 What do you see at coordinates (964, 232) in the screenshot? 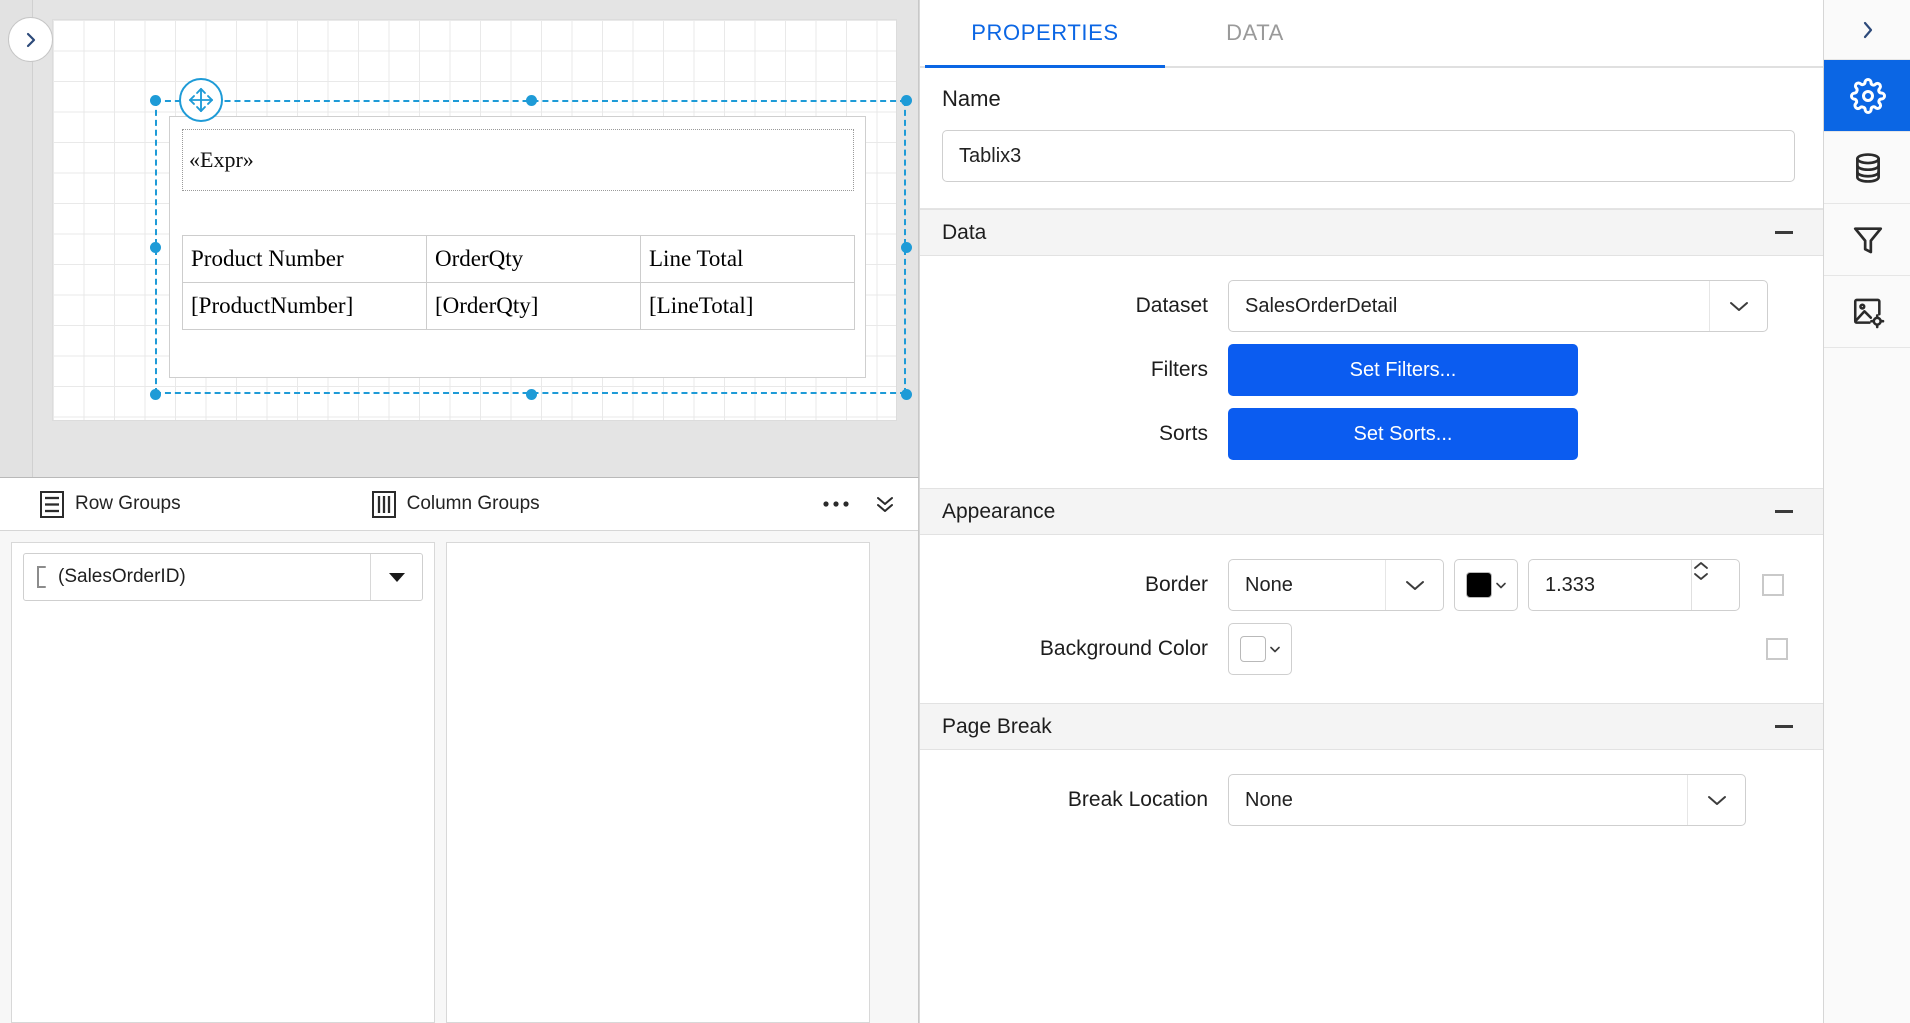
I see `section-title-data: Data` at bounding box center [964, 232].